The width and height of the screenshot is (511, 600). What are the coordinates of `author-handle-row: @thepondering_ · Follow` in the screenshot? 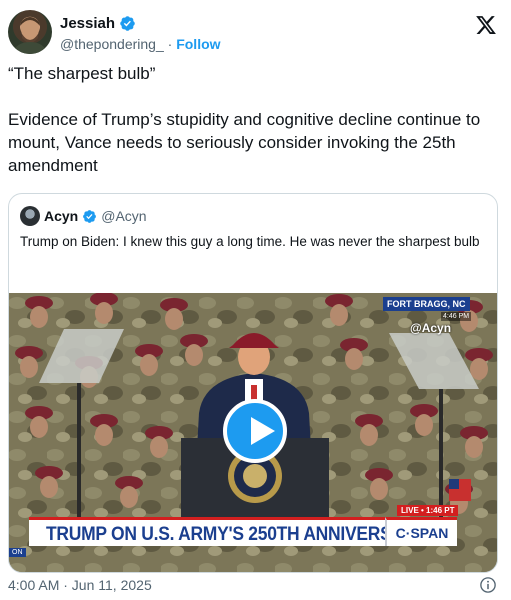 It's located at (140, 44).